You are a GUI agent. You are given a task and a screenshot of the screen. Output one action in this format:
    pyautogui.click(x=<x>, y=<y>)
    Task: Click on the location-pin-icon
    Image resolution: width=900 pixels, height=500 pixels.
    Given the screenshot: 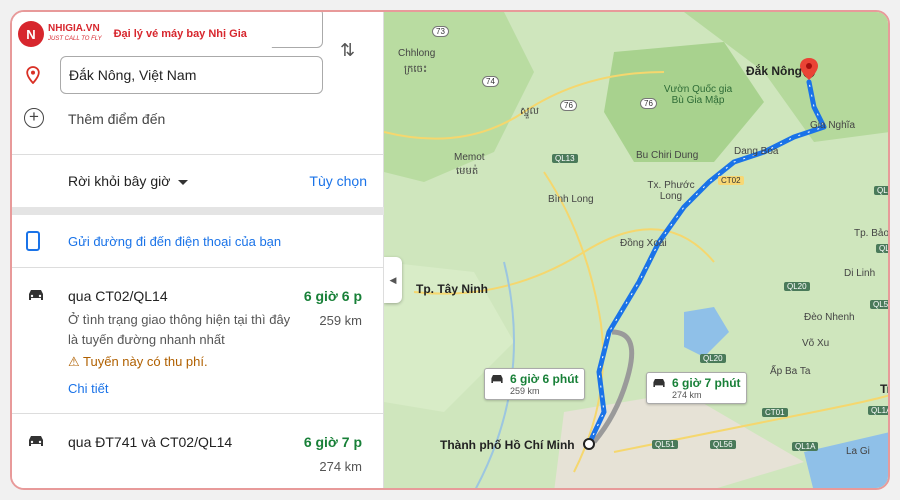 What is the action you would take?
    pyautogui.click(x=33, y=75)
    